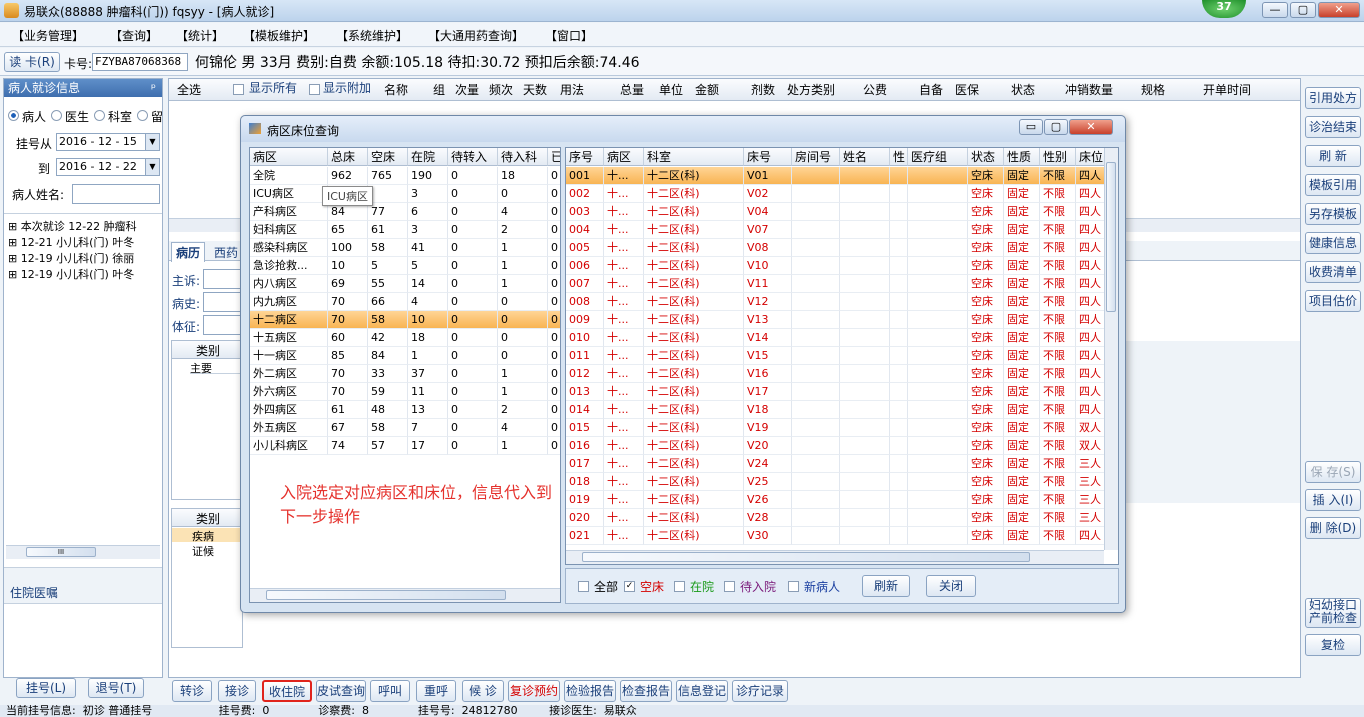  I want to click on ward-row: ICU病区 3 0 0 0, so click(405, 194).